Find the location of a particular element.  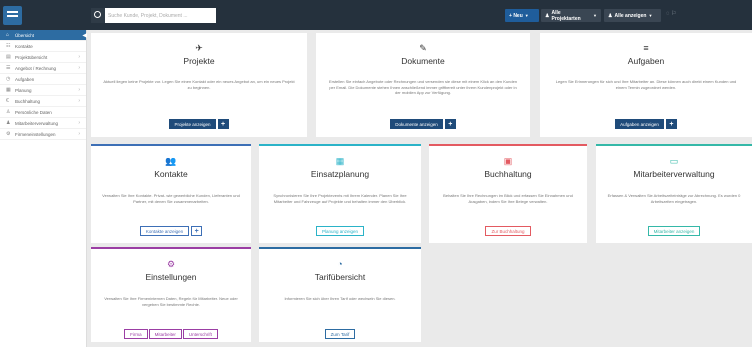

sidebar-item-planung: ▦ Planung › is located at coordinates (43, 90).